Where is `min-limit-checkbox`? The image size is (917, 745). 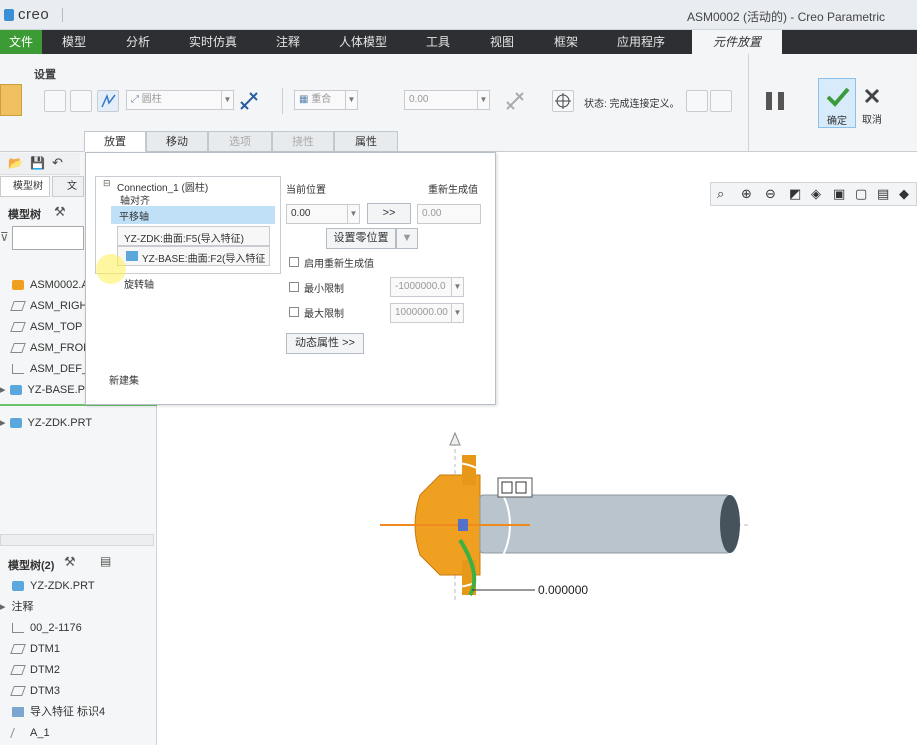
min-limit-checkbox is located at coordinates (294, 287).